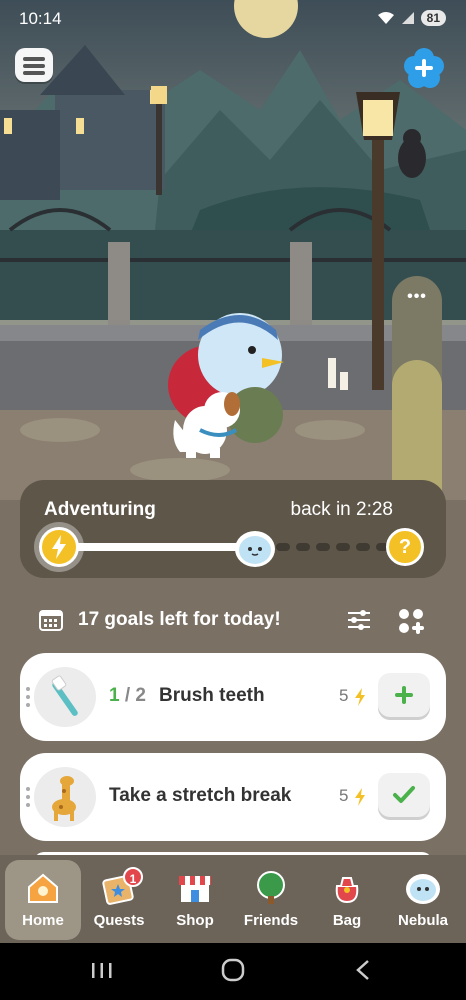 The height and width of the screenshot is (1000, 466). Describe the element at coordinates (102, 970) in the screenshot. I see `recent-apps-icon` at that location.